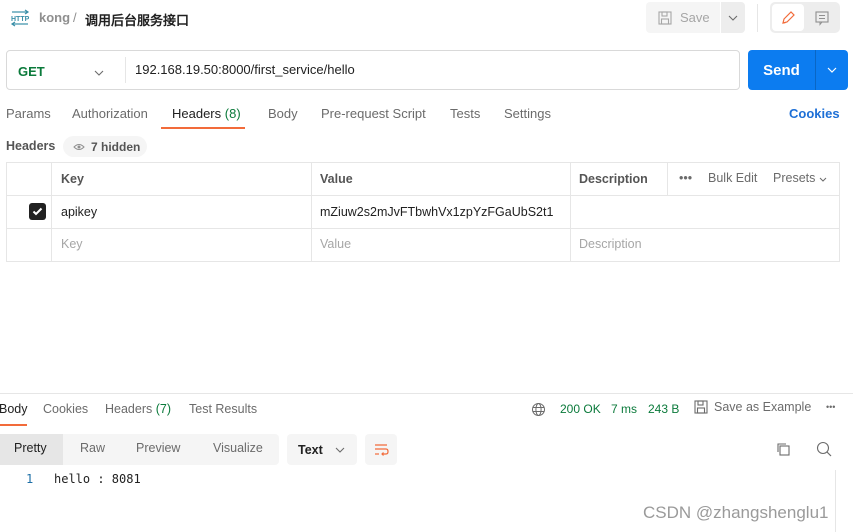 The width and height of the screenshot is (853, 532). I want to click on format-visualize: Visualize, so click(238, 448).